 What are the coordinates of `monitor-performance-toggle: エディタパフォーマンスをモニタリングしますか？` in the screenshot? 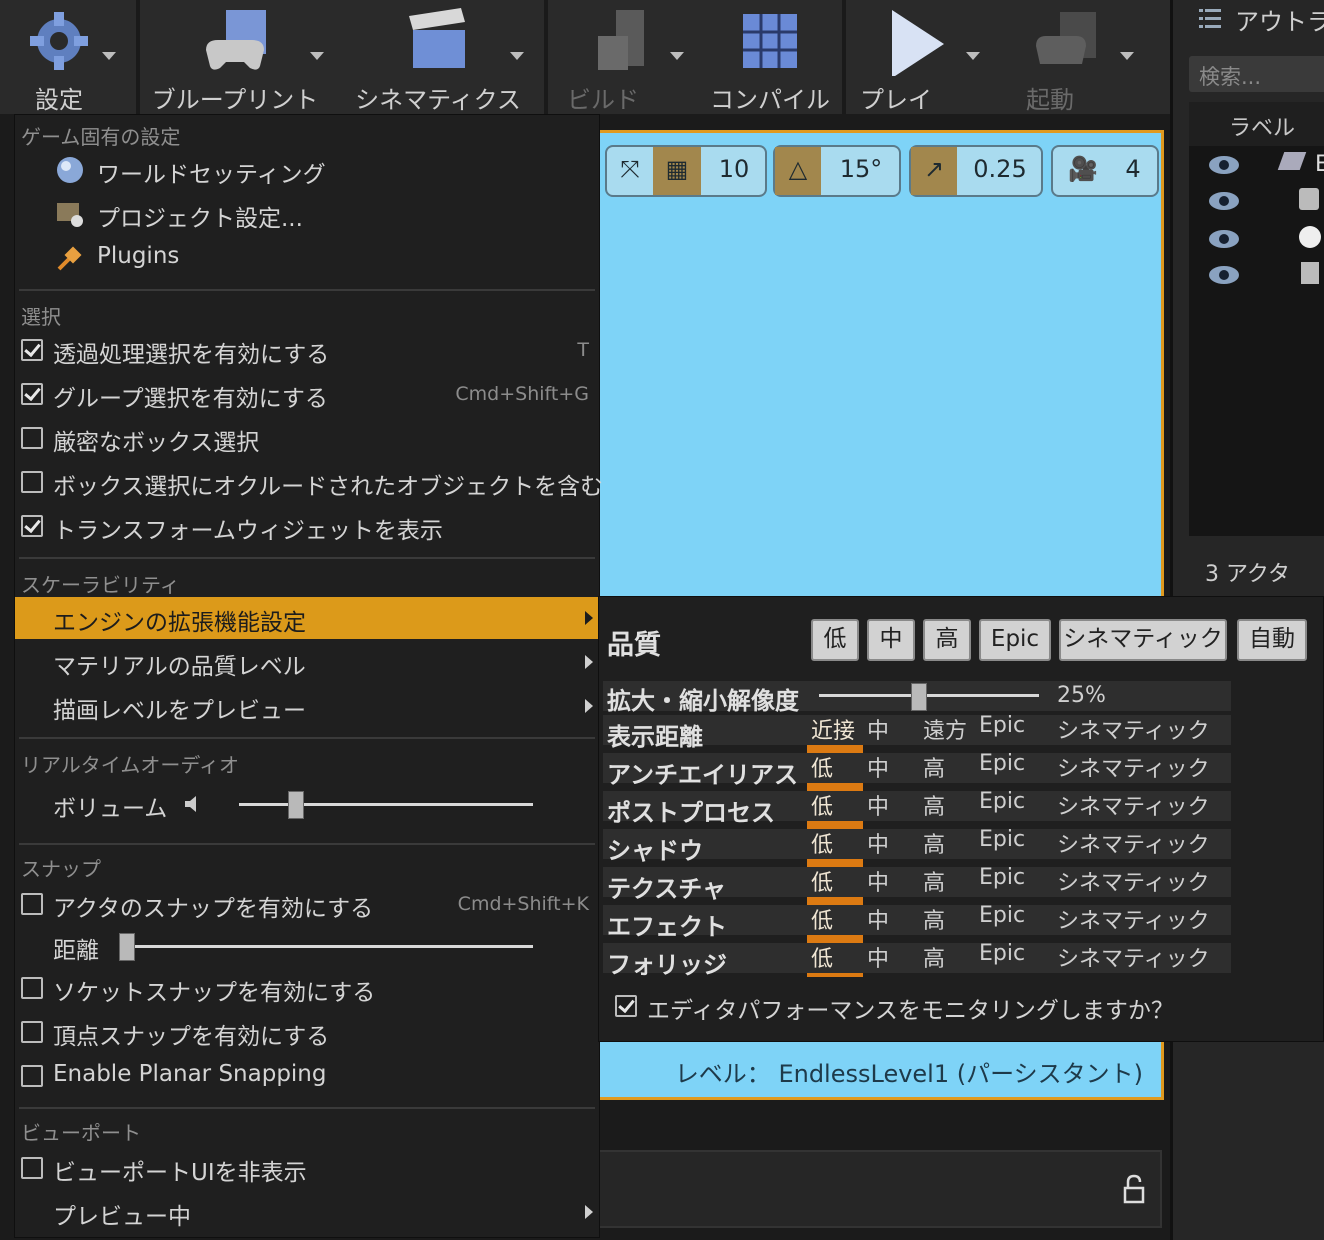 It's located at (911, 1006).